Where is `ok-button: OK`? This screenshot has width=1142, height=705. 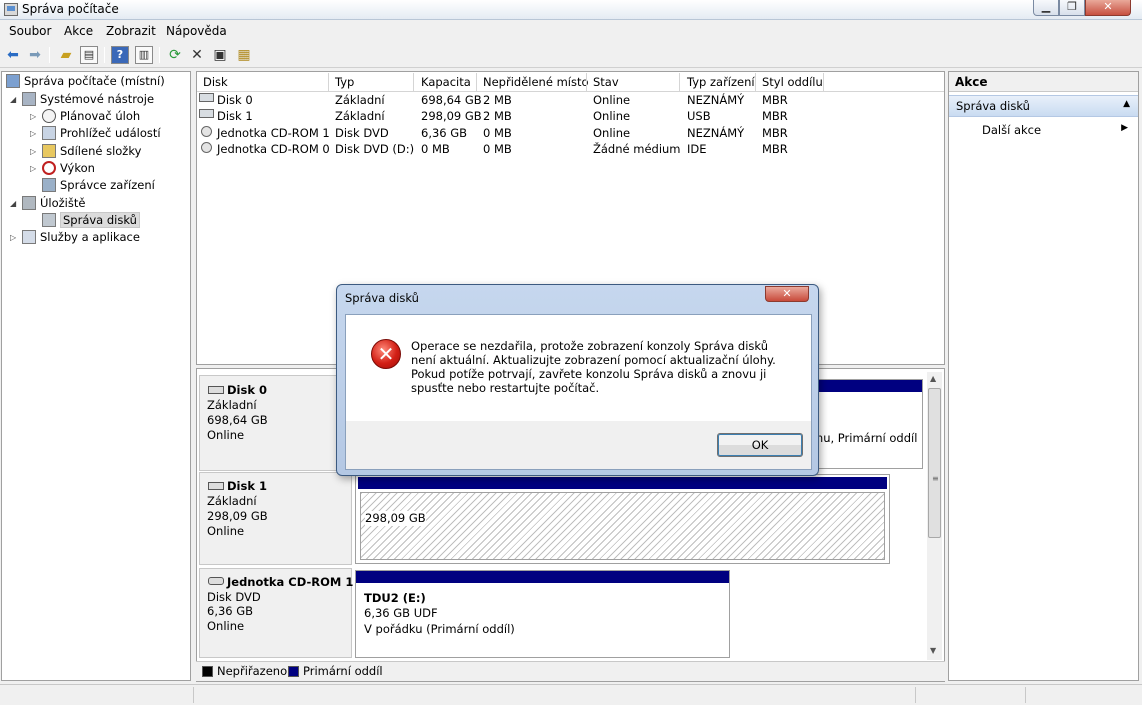 ok-button: OK is located at coordinates (760, 445).